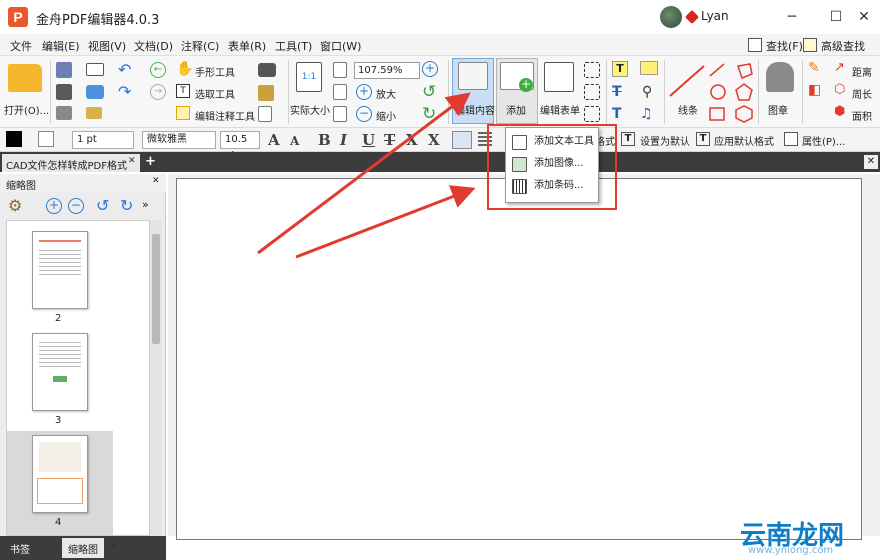 The width and height of the screenshot is (880, 560). I want to click on fit-visible-icon, so click(340, 114).